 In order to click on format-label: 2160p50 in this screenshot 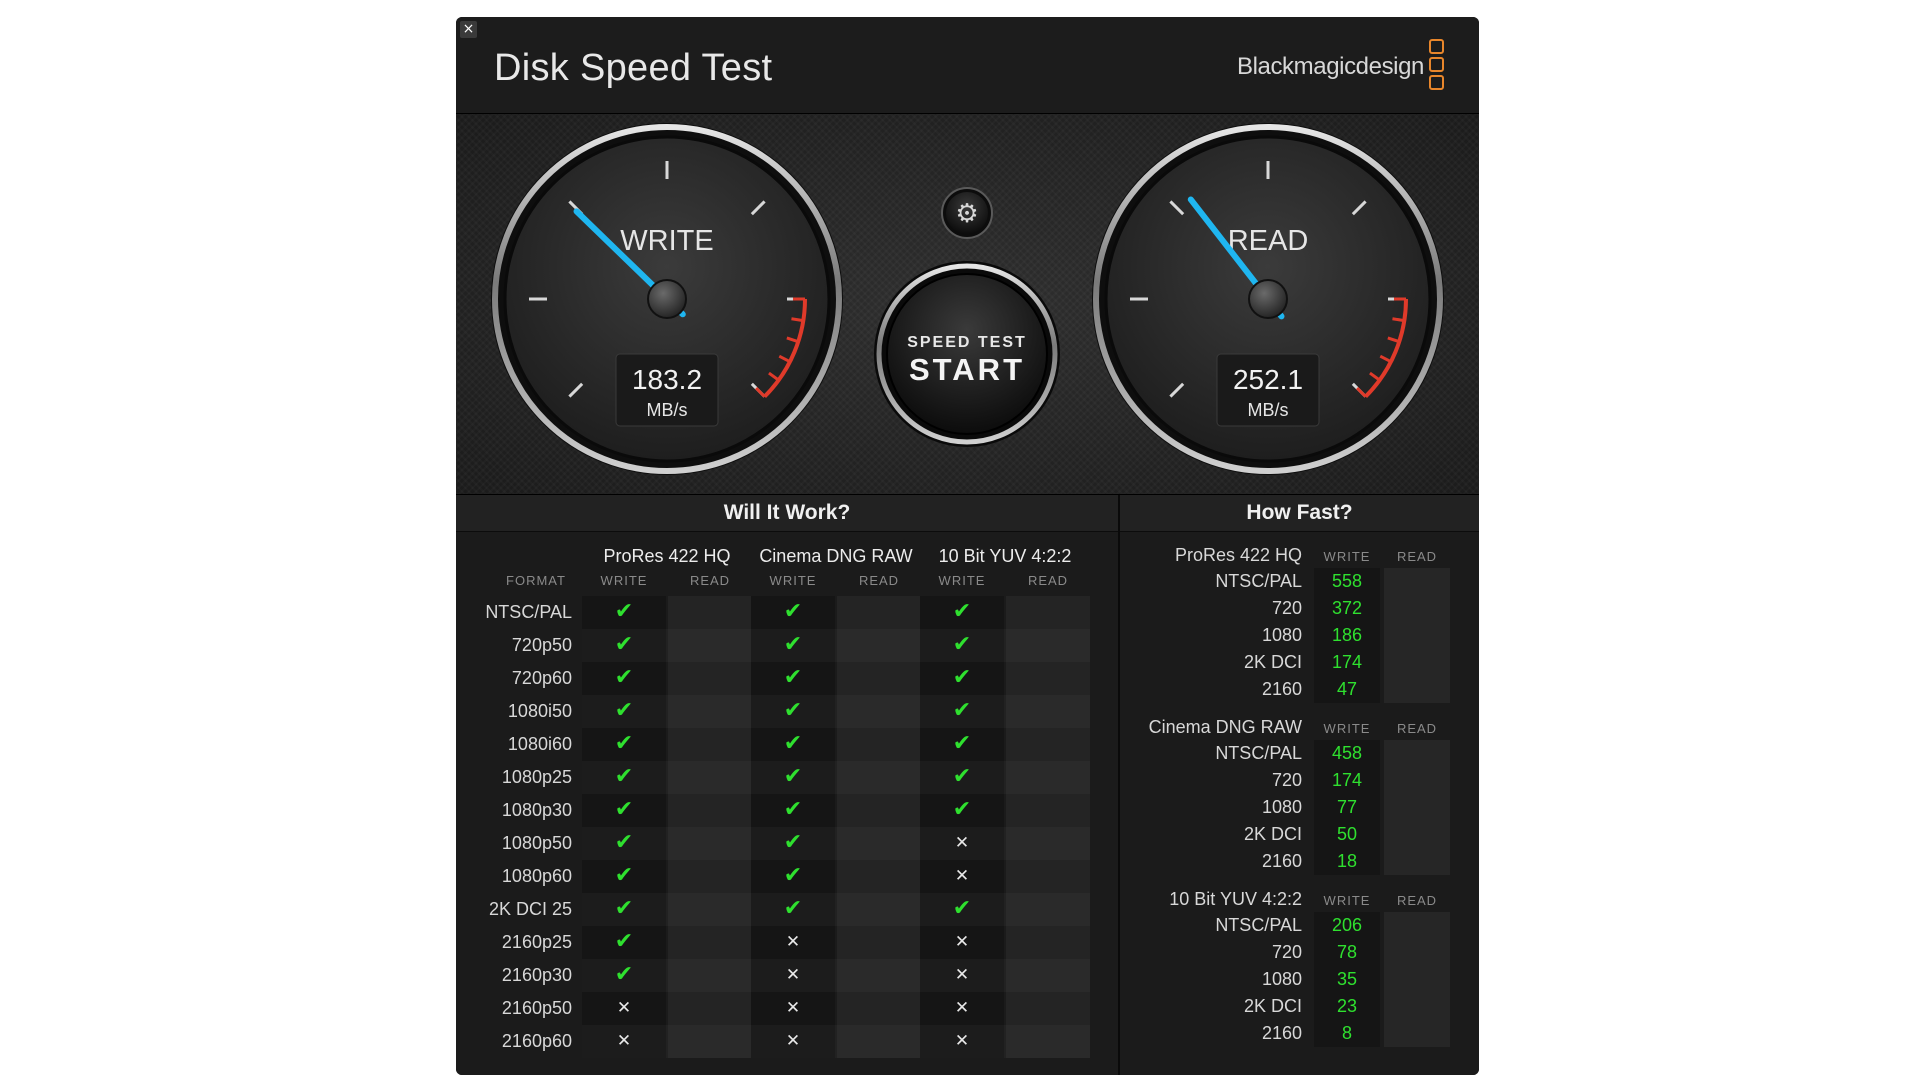, I will do `click(536, 1008)`.